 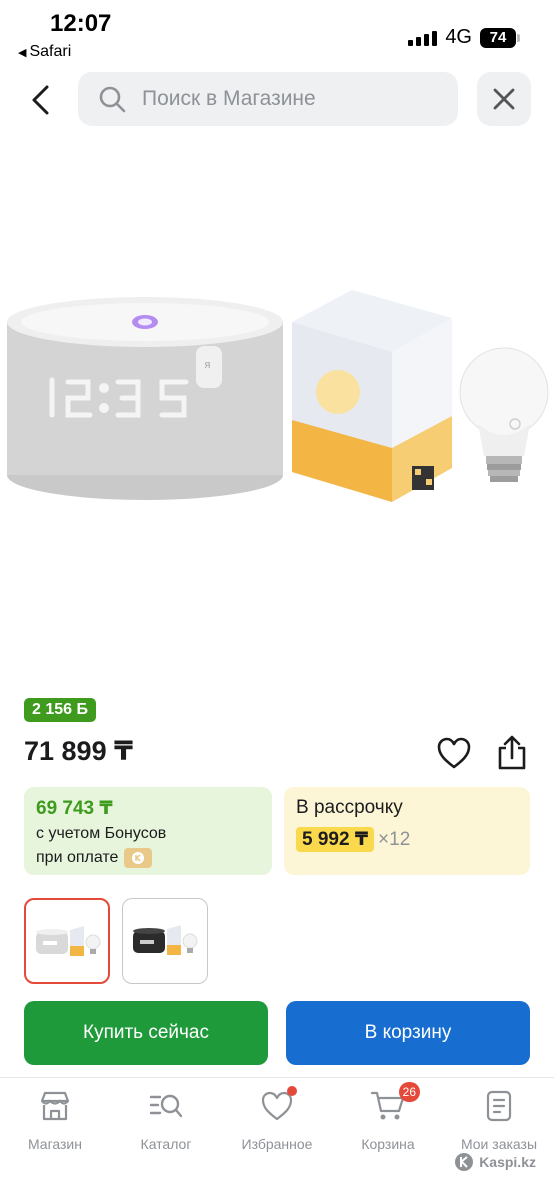 I want to click on installment-price: 5 992 ₸ ×12, so click(x=407, y=839).